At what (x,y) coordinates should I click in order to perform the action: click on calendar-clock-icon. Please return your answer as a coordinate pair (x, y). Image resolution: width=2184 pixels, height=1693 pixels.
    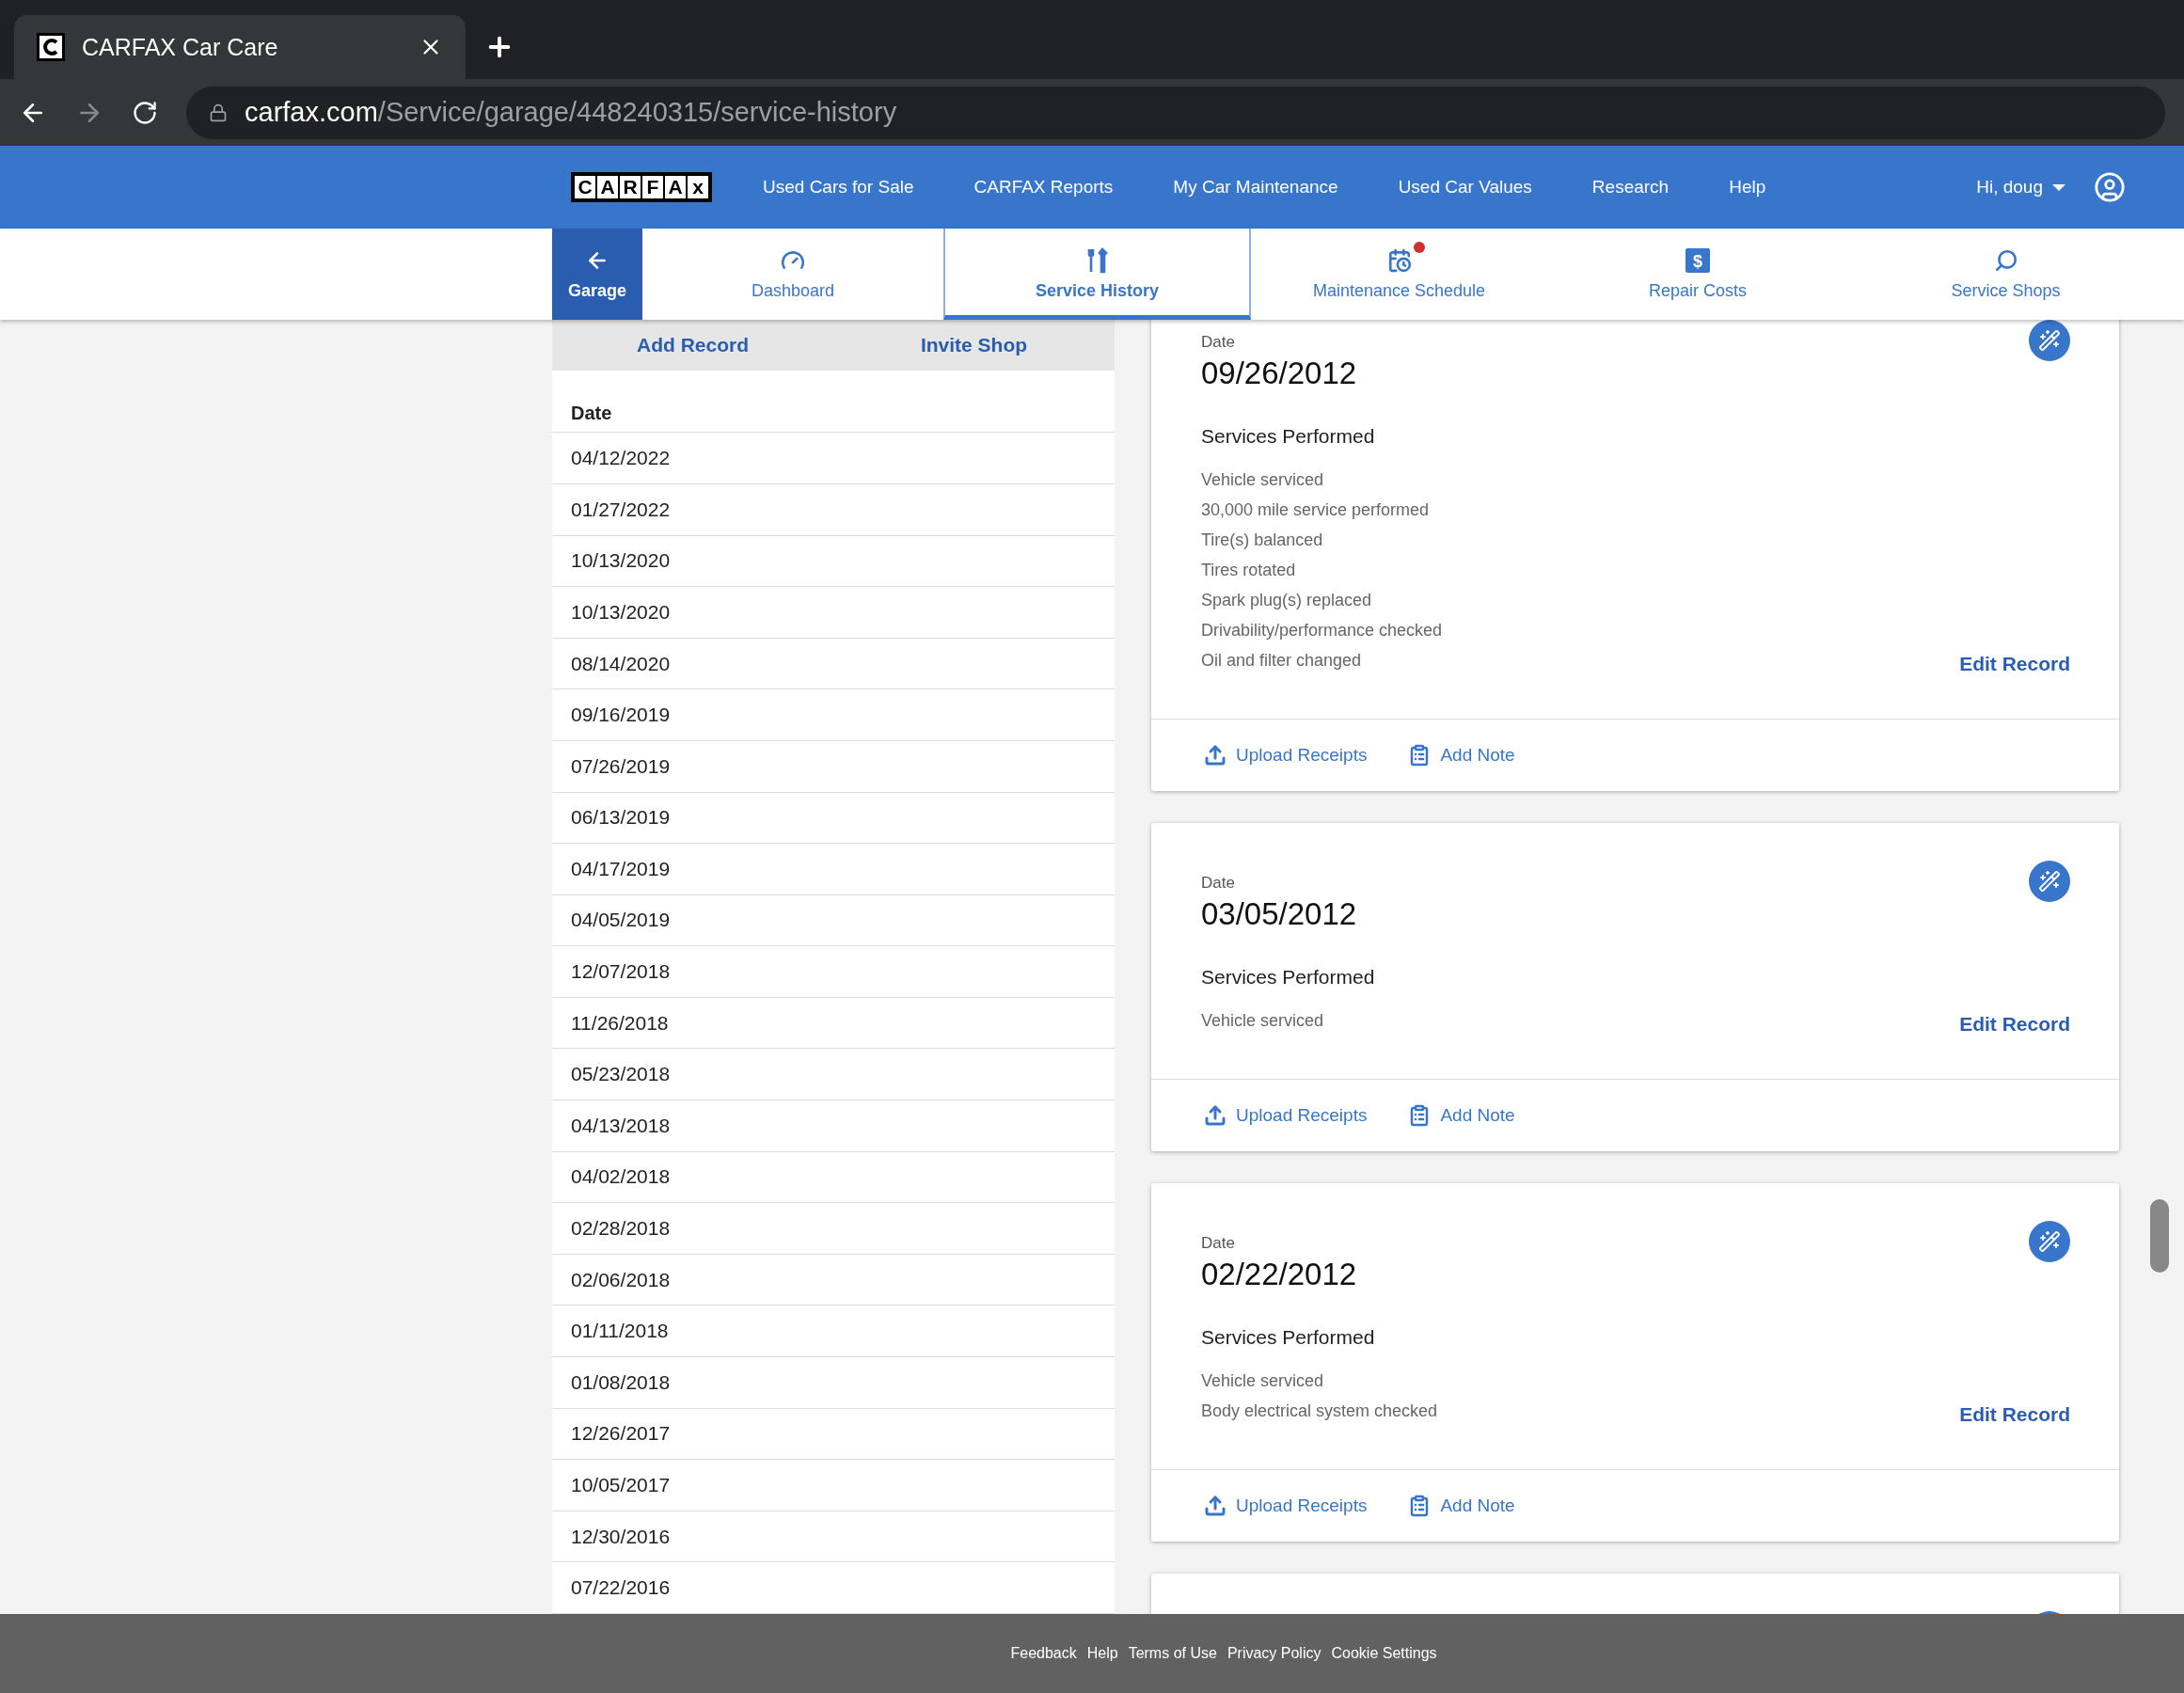
    Looking at the image, I should click on (1399, 261).